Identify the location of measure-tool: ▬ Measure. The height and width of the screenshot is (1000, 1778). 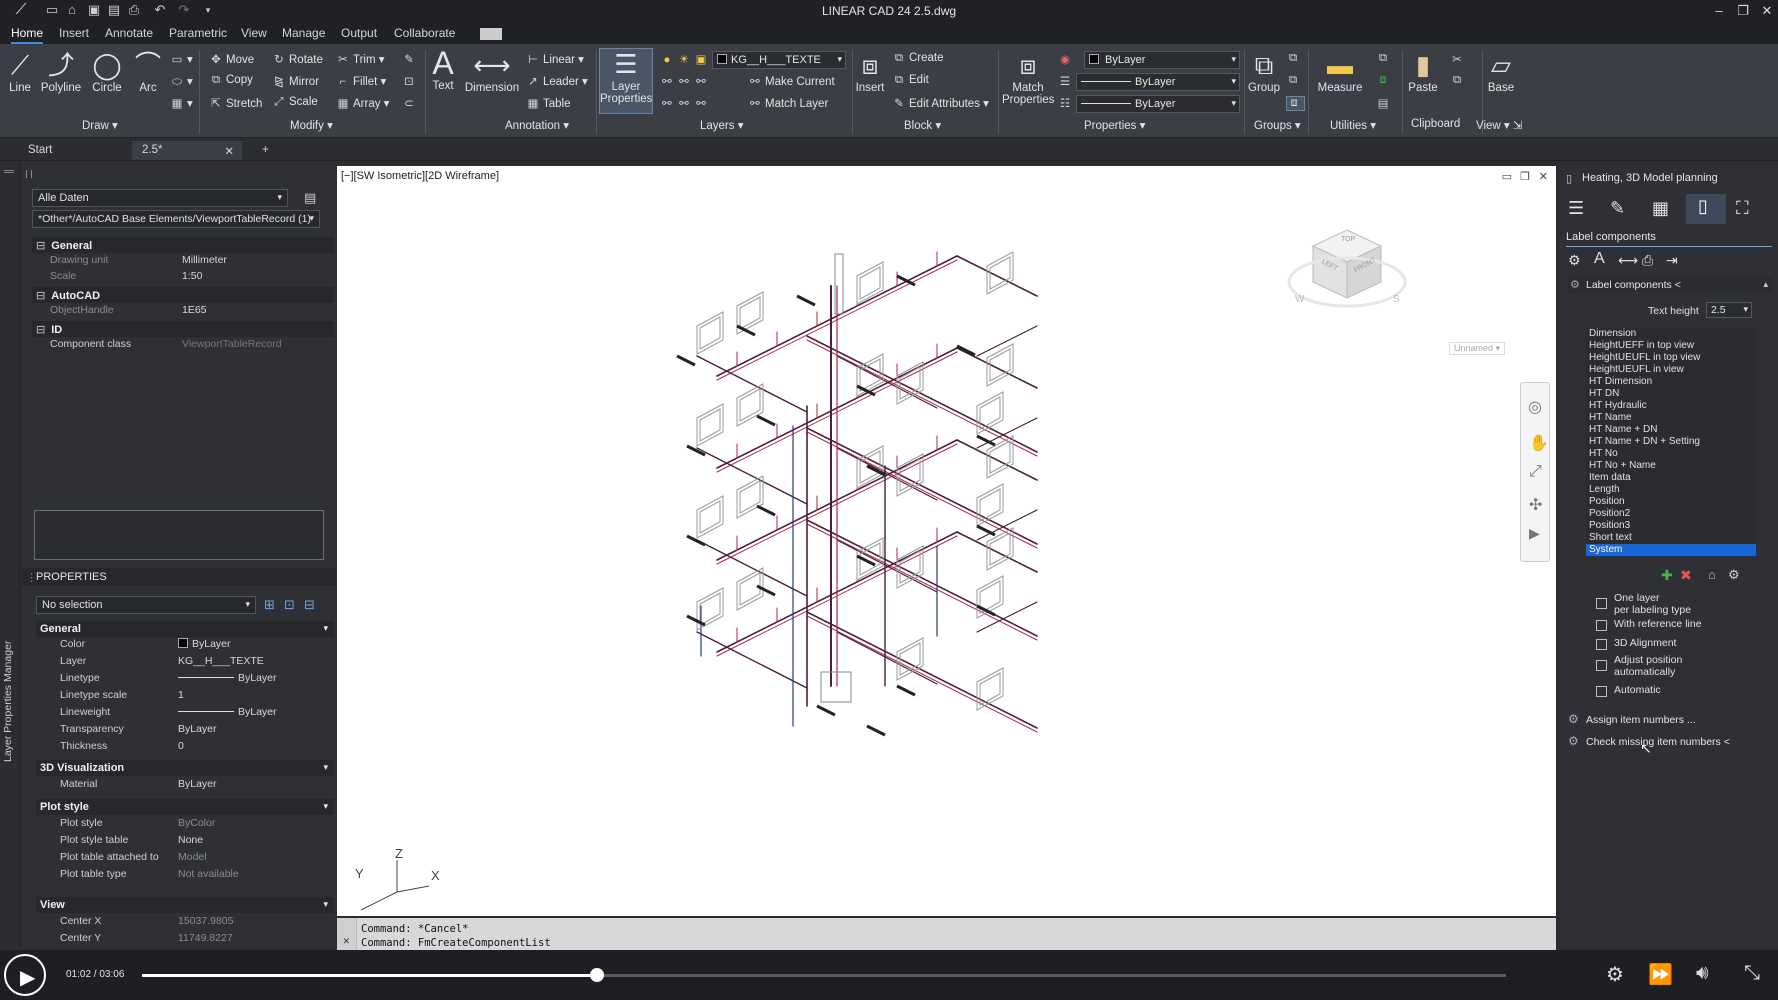
(1340, 72).